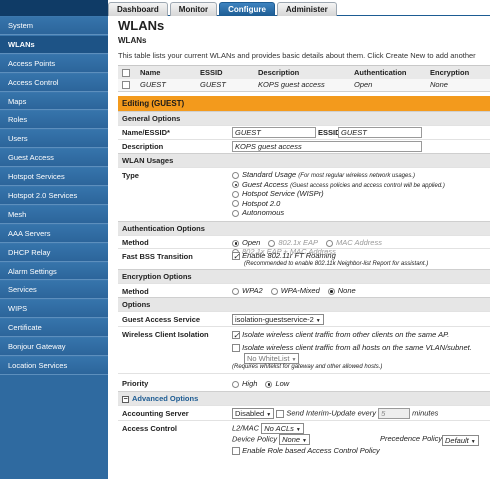 Image resolution: width=490 pixels, height=479 pixels. I want to click on auth-method-label: MAC Address, so click(358, 242).